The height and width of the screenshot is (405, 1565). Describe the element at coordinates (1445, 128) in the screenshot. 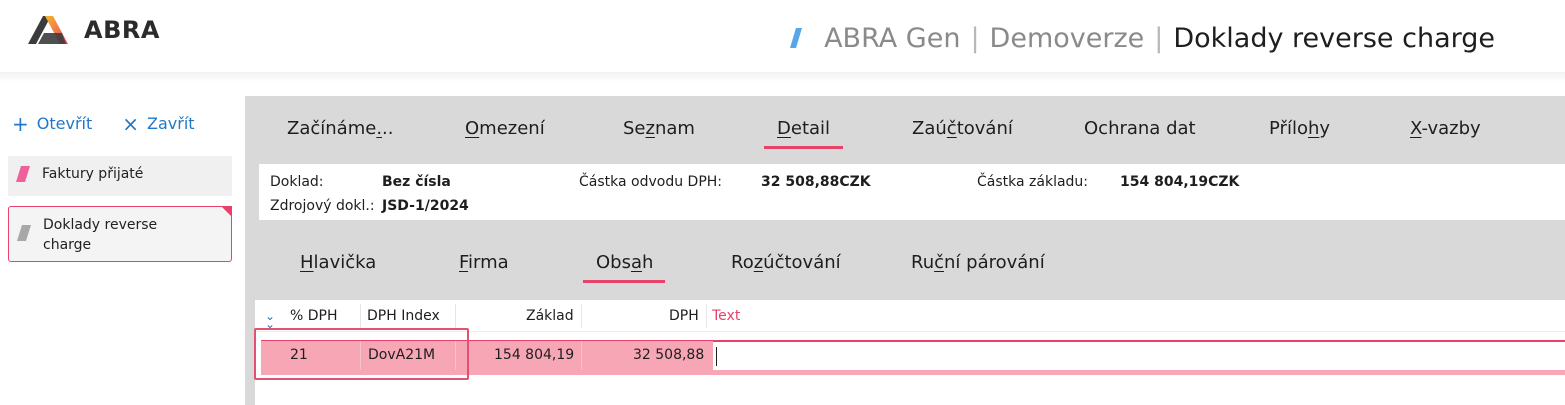

I see `tab-x-vazby: X-vazby` at that location.